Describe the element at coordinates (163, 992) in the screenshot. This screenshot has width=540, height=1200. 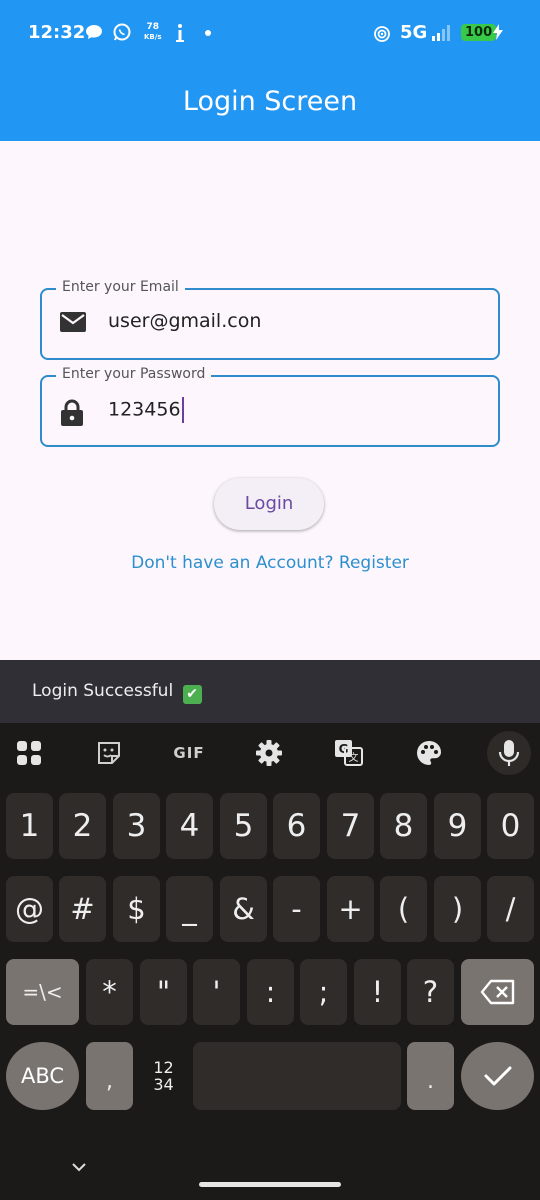
I see `key-double-quote: "` at that location.